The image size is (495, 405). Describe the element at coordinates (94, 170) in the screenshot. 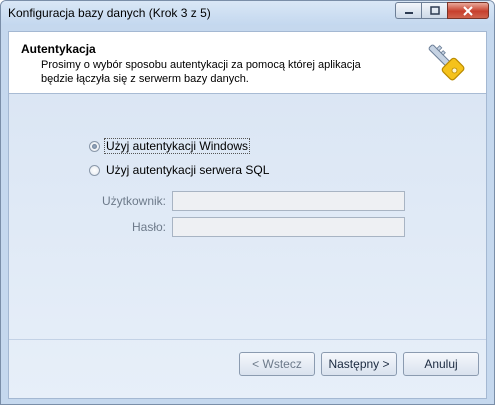

I see `radio-button` at that location.